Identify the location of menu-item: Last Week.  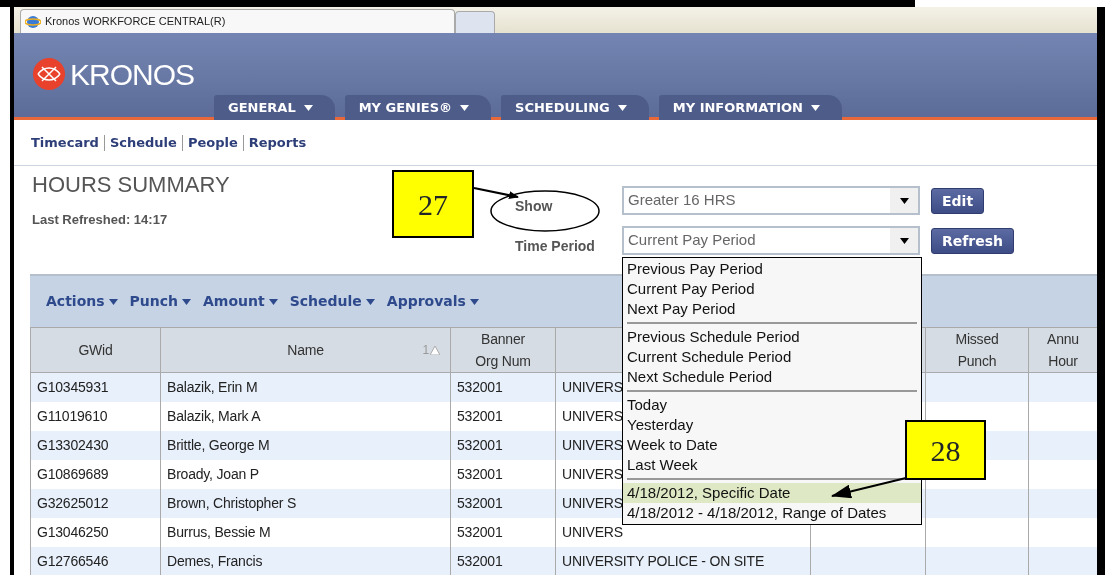
(662, 465).